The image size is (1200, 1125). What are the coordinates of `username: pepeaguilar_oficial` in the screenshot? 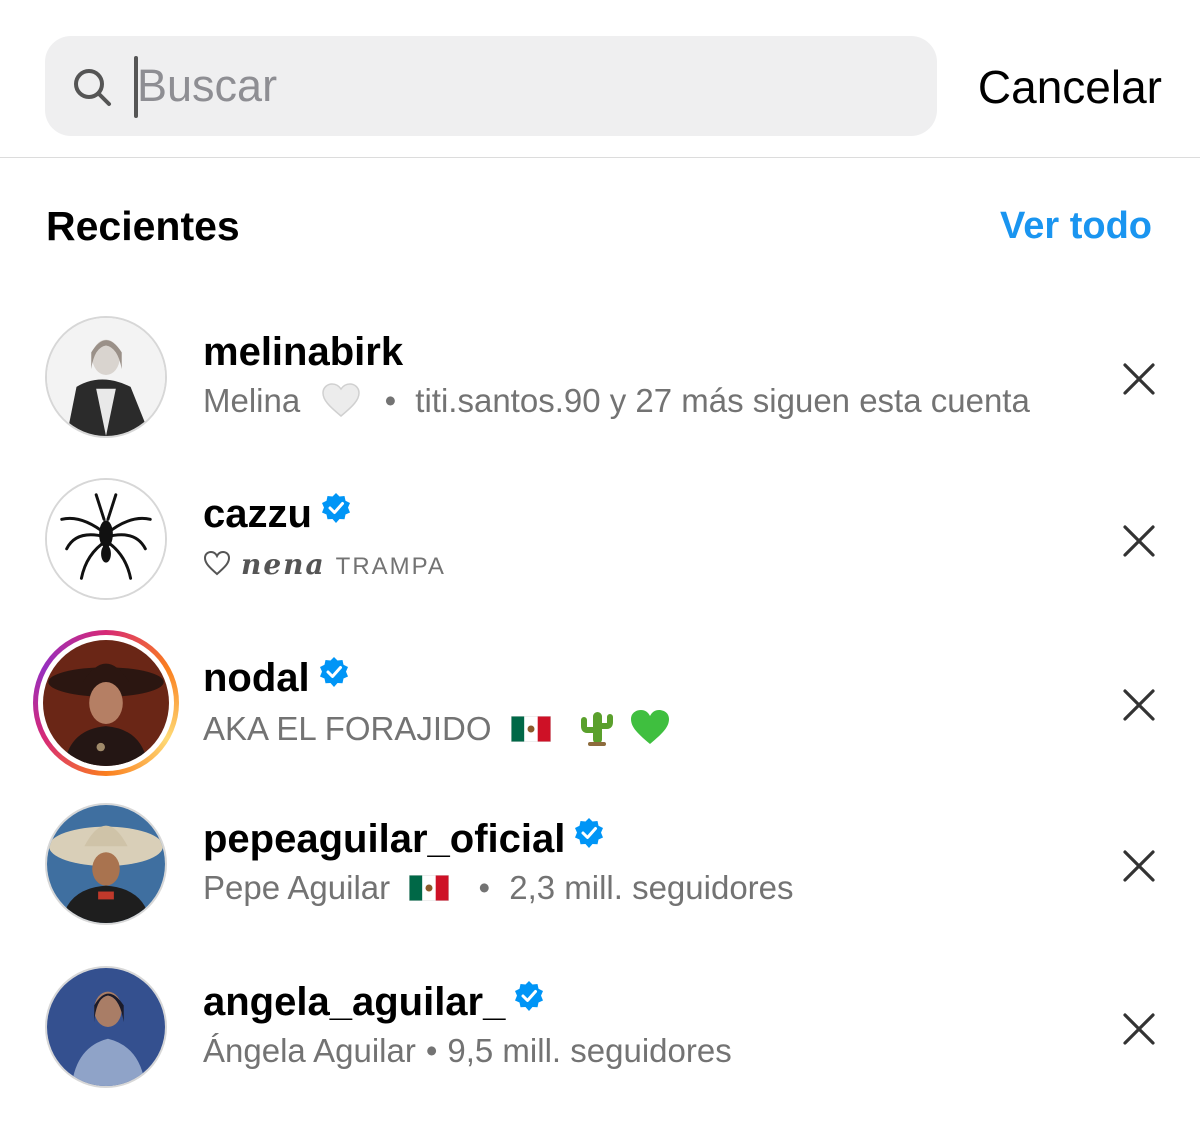 It's located at (404, 839).